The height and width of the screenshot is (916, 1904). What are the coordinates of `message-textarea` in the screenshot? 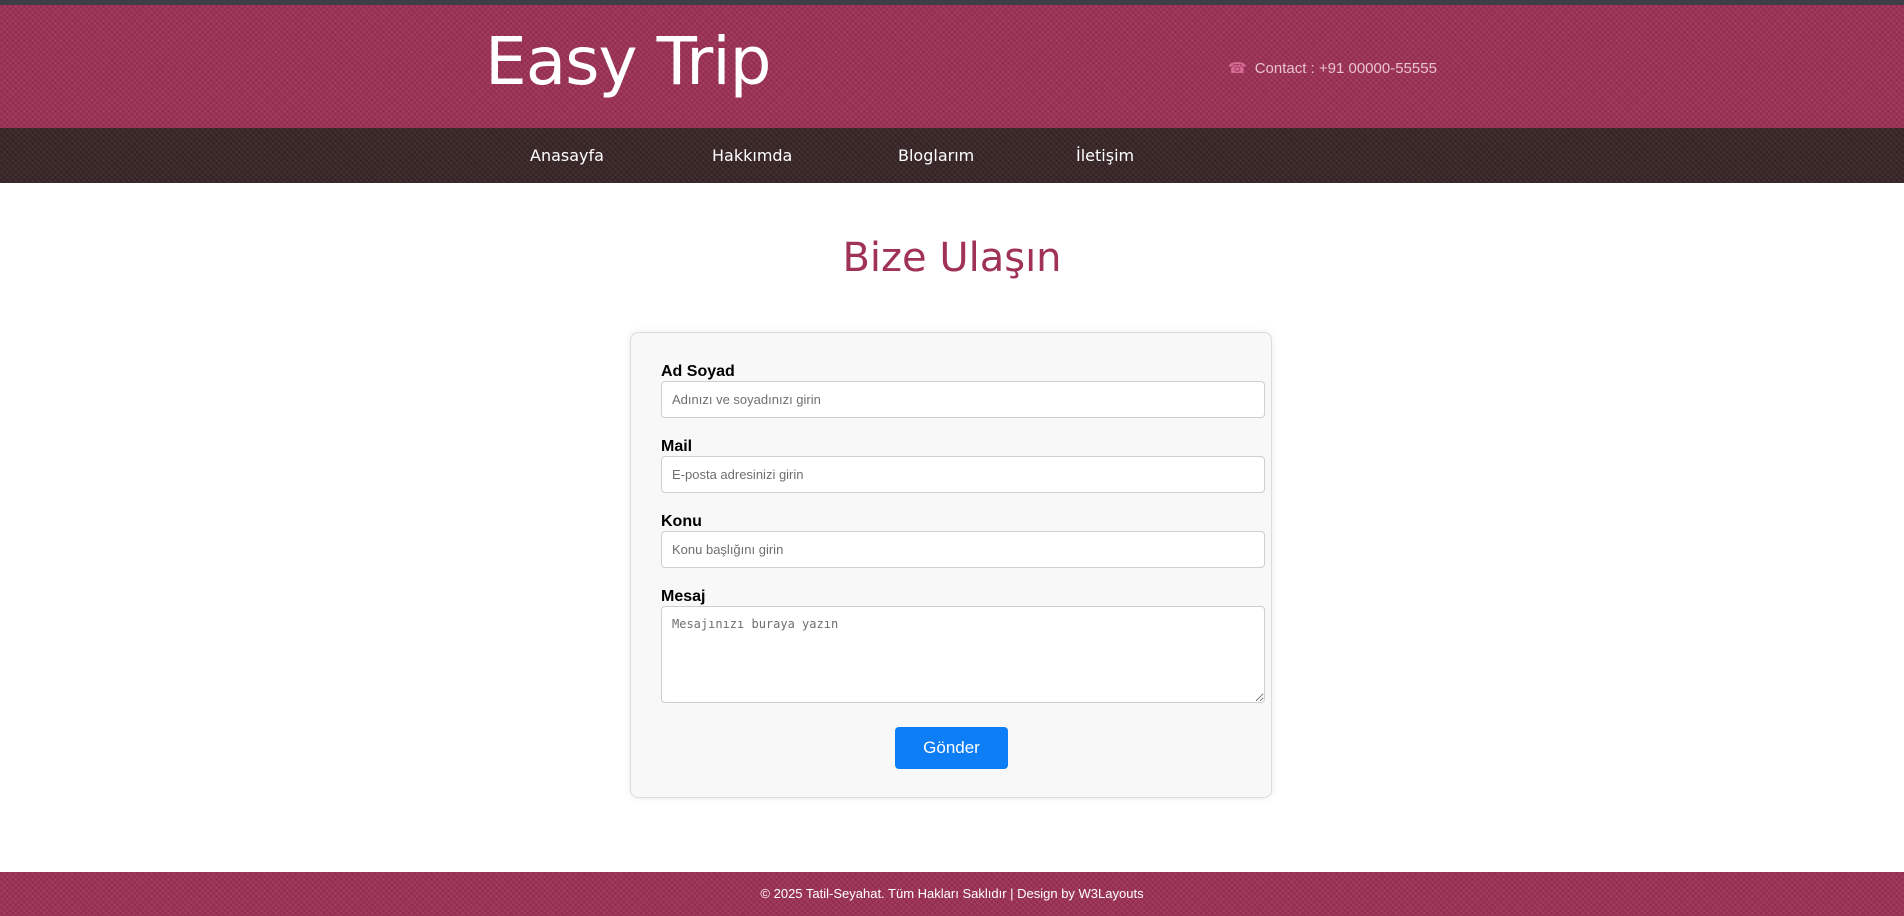 It's located at (963, 654).